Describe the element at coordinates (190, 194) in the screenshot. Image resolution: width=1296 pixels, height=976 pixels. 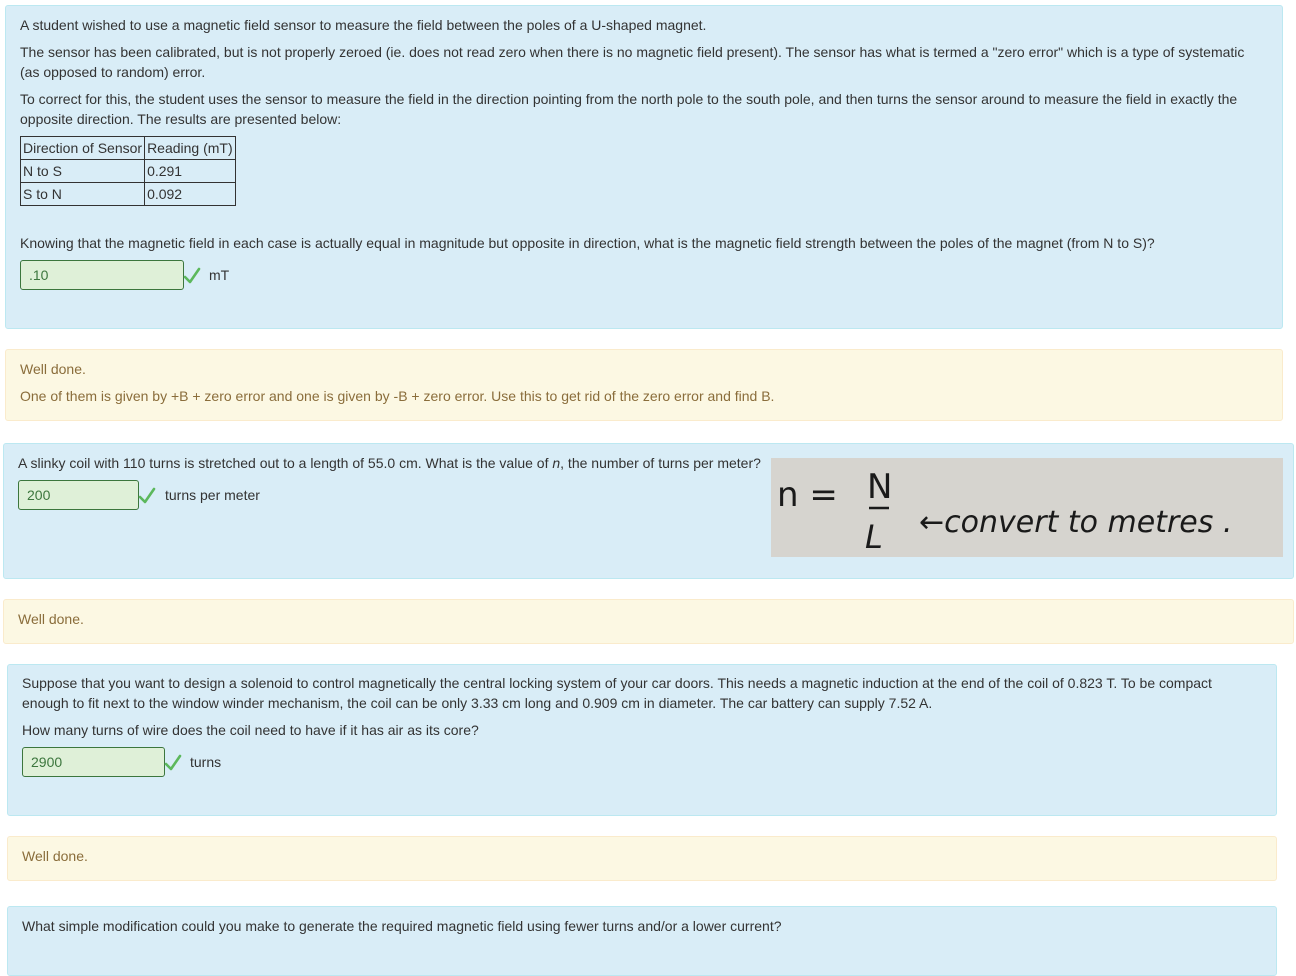
I see `table-cell: 0.092` at that location.